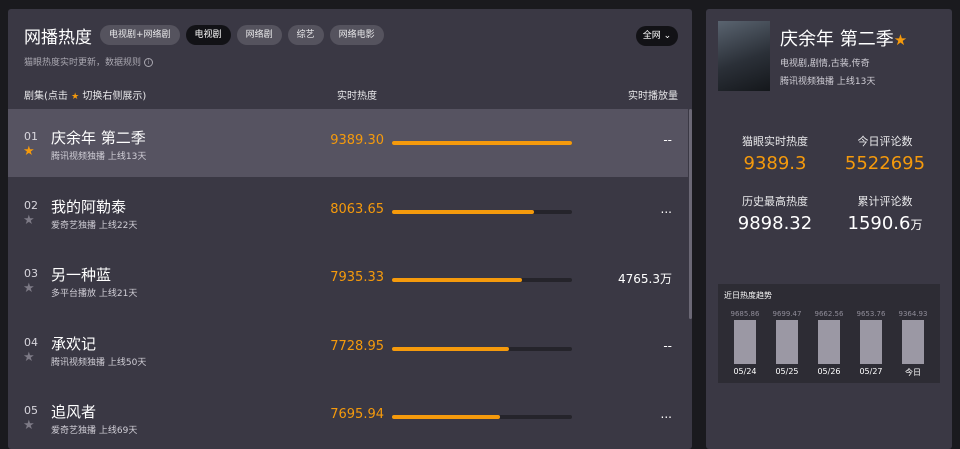 The width and height of the screenshot is (960, 449). Describe the element at coordinates (31, 274) in the screenshot. I see `row-rank: 03` at that location.